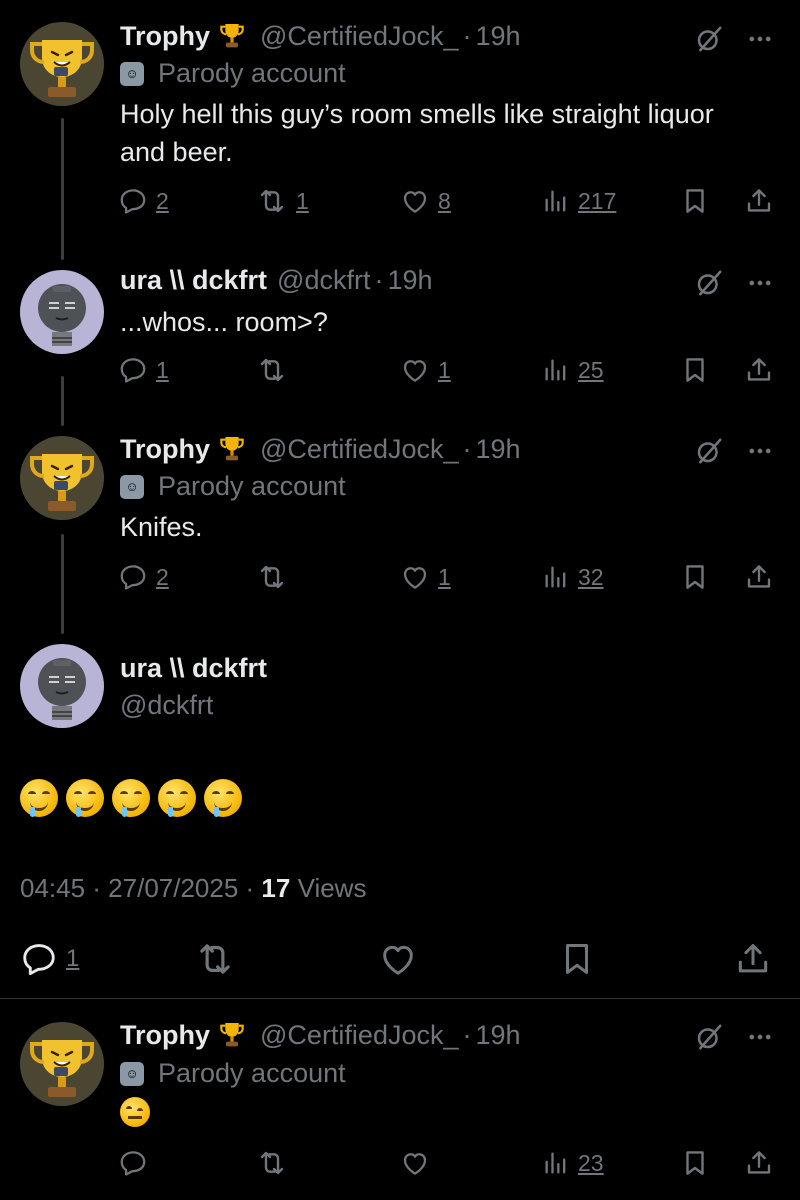 This screenshot has height=1200, width=800. Describe the element at coordinates (224, 322) in the screenshot. I see `post-text: ...whos... room>?` at that location.